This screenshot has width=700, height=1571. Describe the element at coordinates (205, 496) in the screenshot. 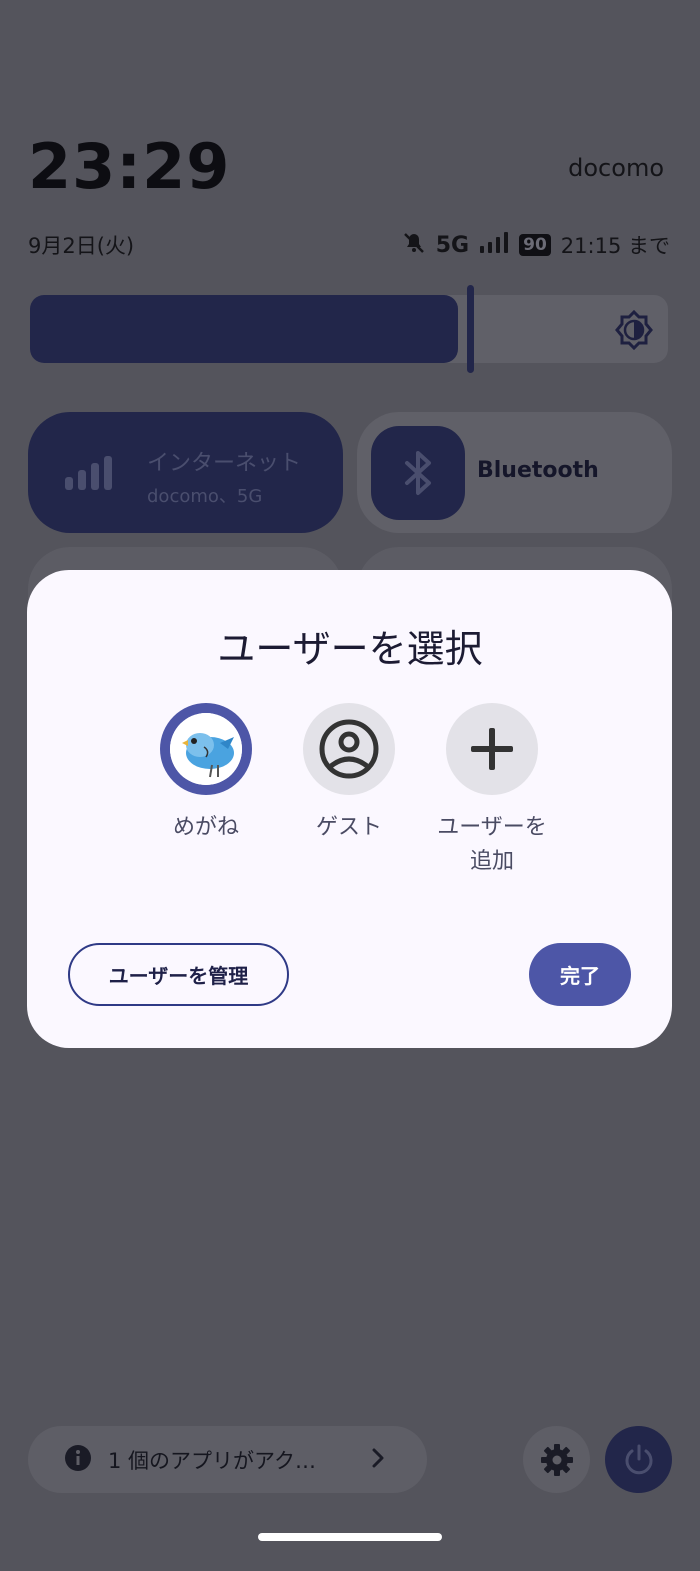

I see `internet-tile-subtitle: docomo、5G` at that location.